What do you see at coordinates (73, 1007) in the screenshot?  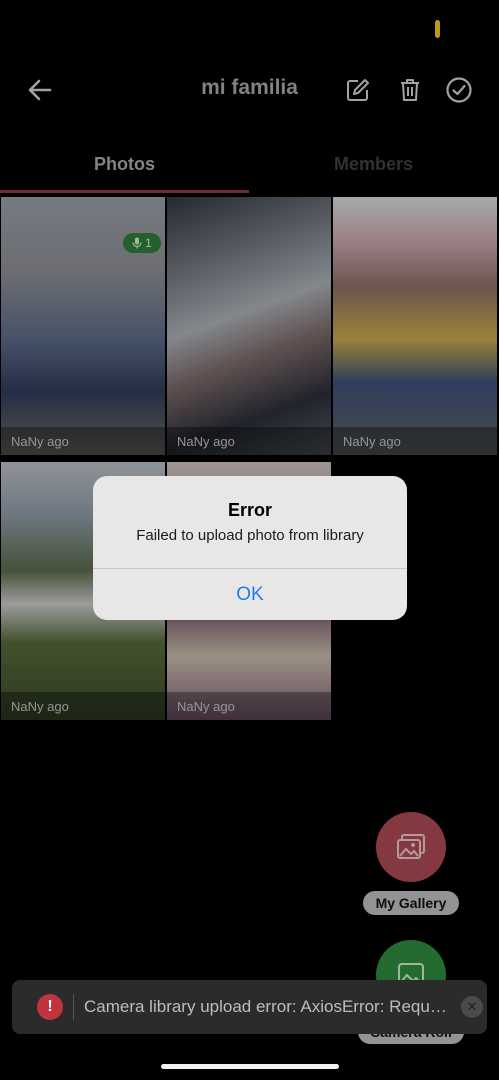 I see `toast-divider` at bounding box center [73, 1007].